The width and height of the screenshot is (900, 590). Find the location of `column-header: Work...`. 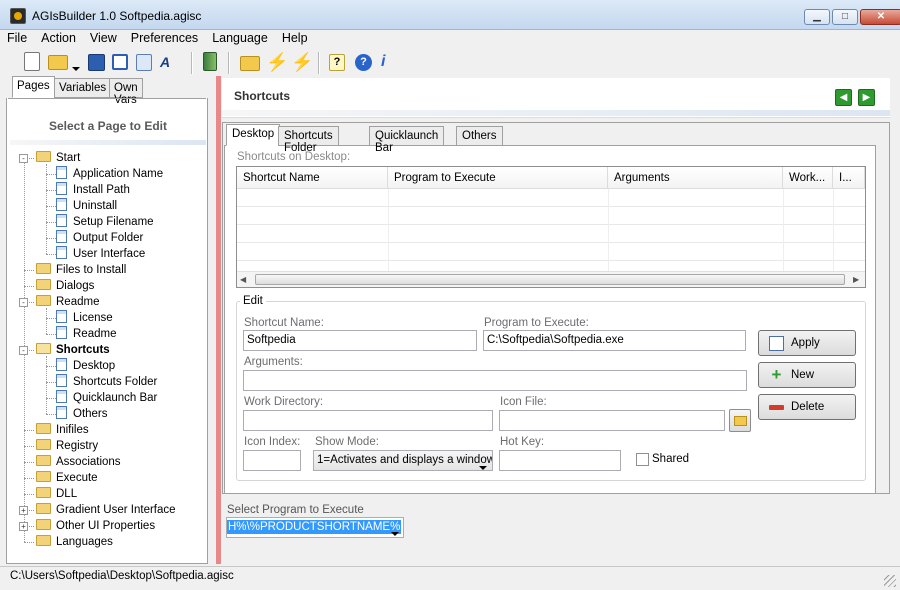

column-header: Work... is located at coordinates (808, 178).